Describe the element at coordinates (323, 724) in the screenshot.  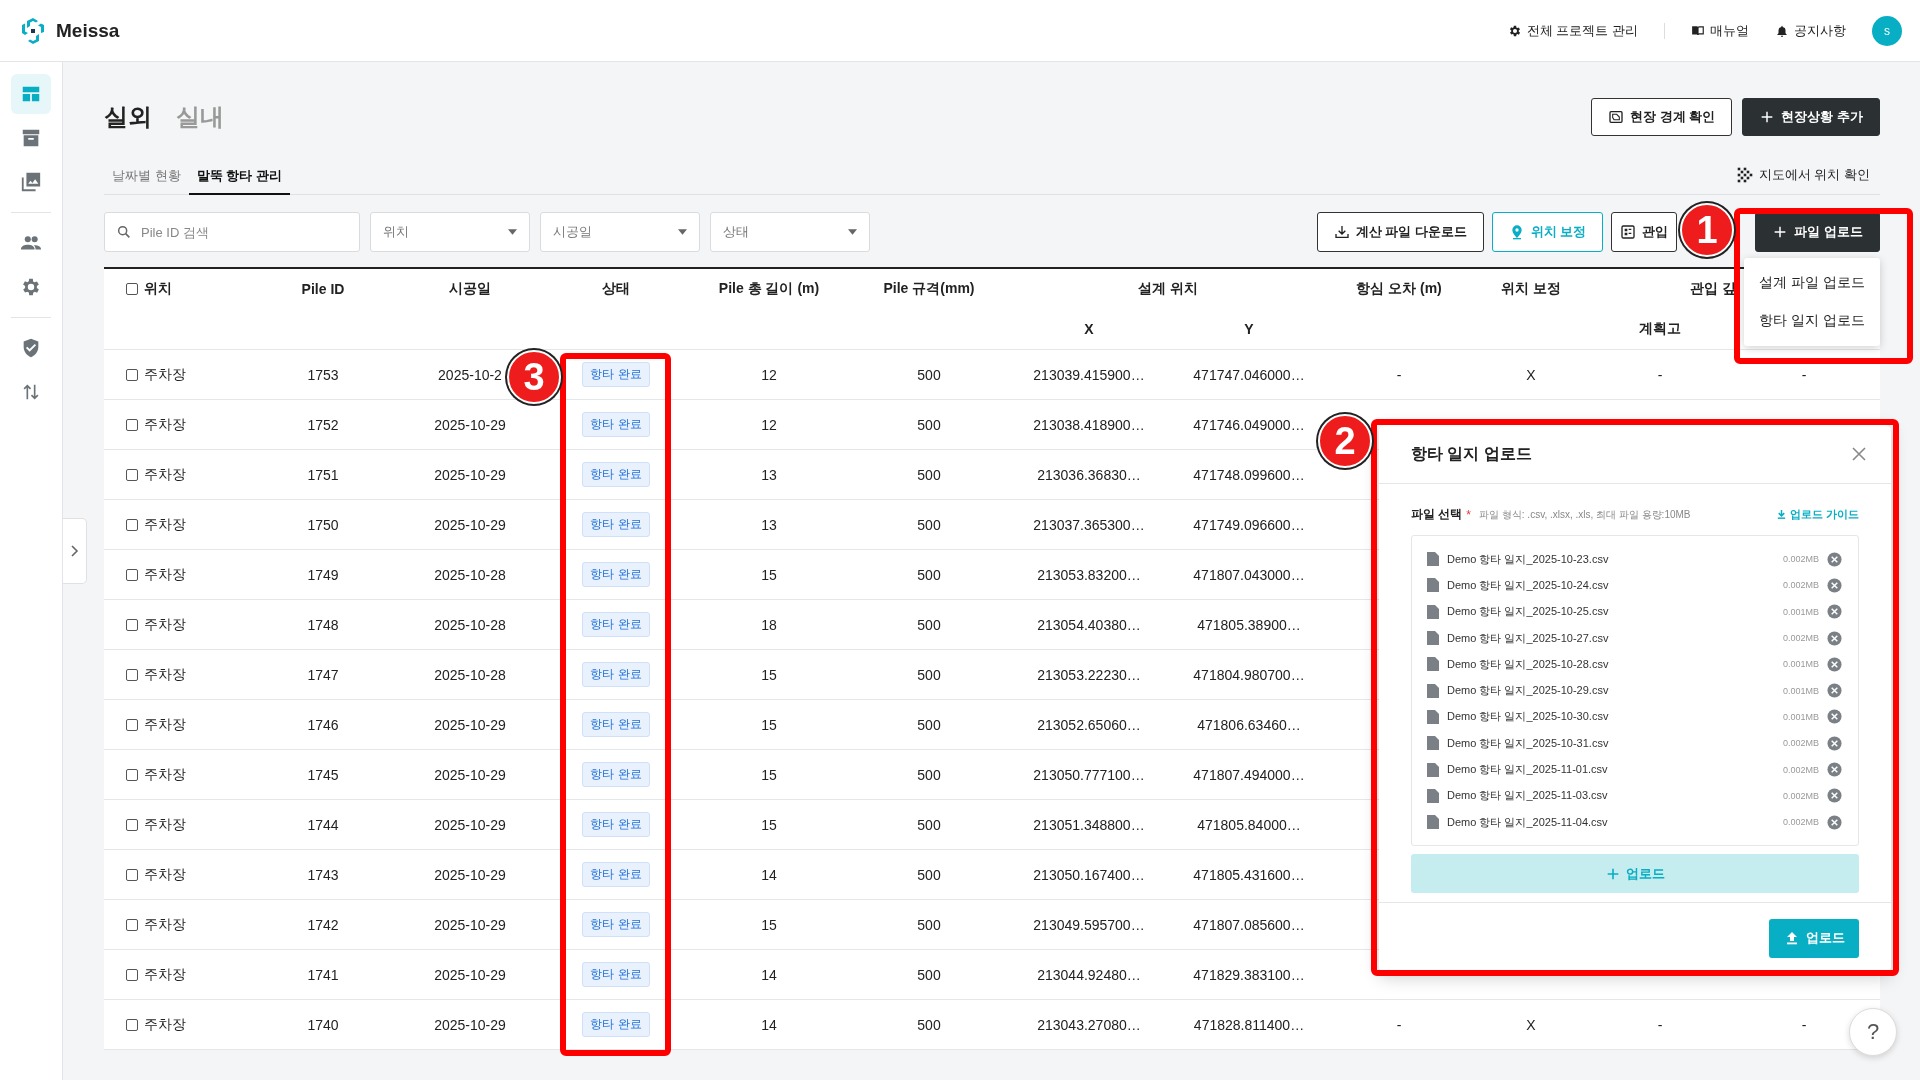
I see `table-cell: 1746` at that location.